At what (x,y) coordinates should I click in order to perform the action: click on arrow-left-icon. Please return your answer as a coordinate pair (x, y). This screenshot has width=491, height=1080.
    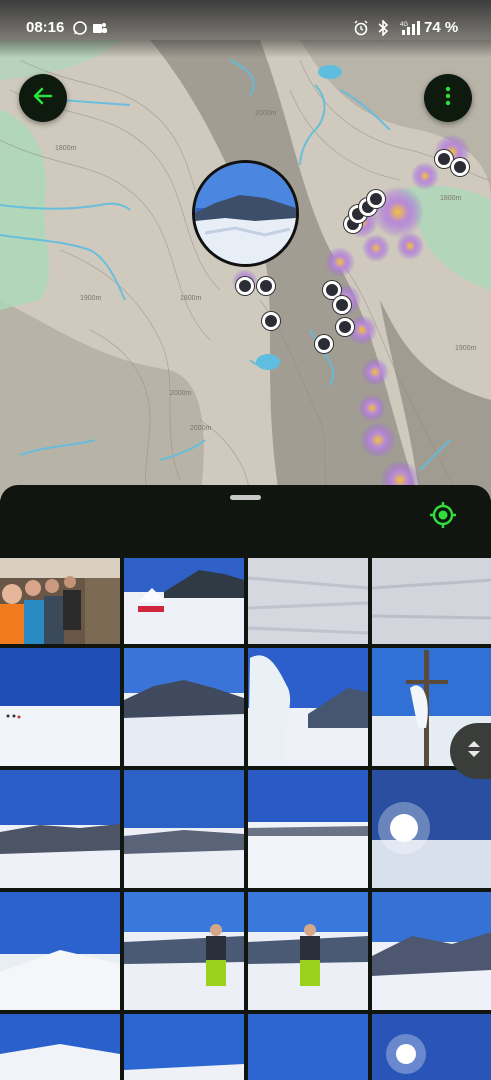
    Looking at the image, I should click on (43, 98).